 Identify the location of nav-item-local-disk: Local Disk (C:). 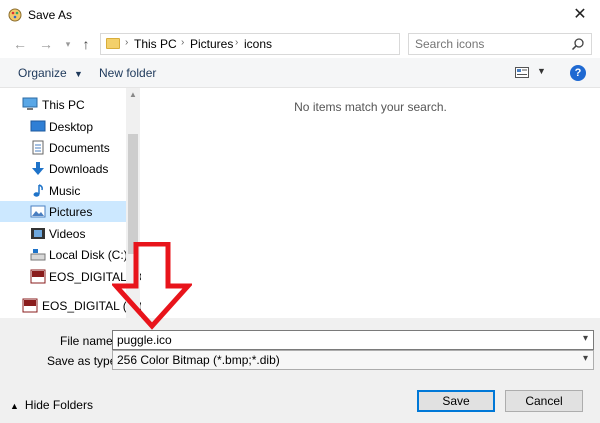
(64, 254).